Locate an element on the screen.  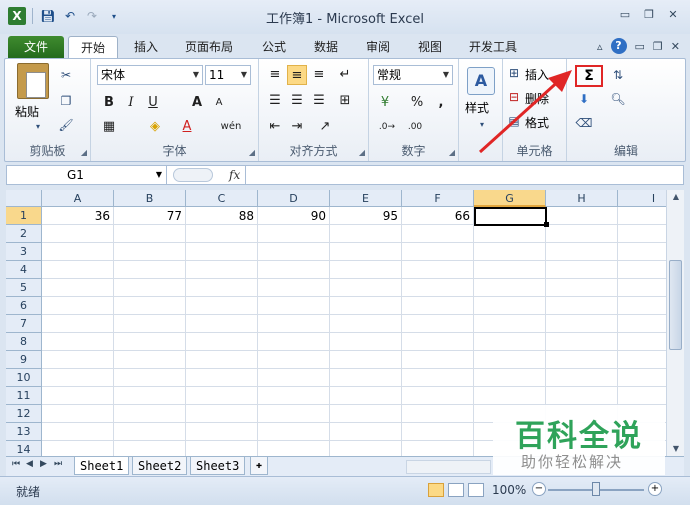
percent-button: % is located at coordinates (417, 103).